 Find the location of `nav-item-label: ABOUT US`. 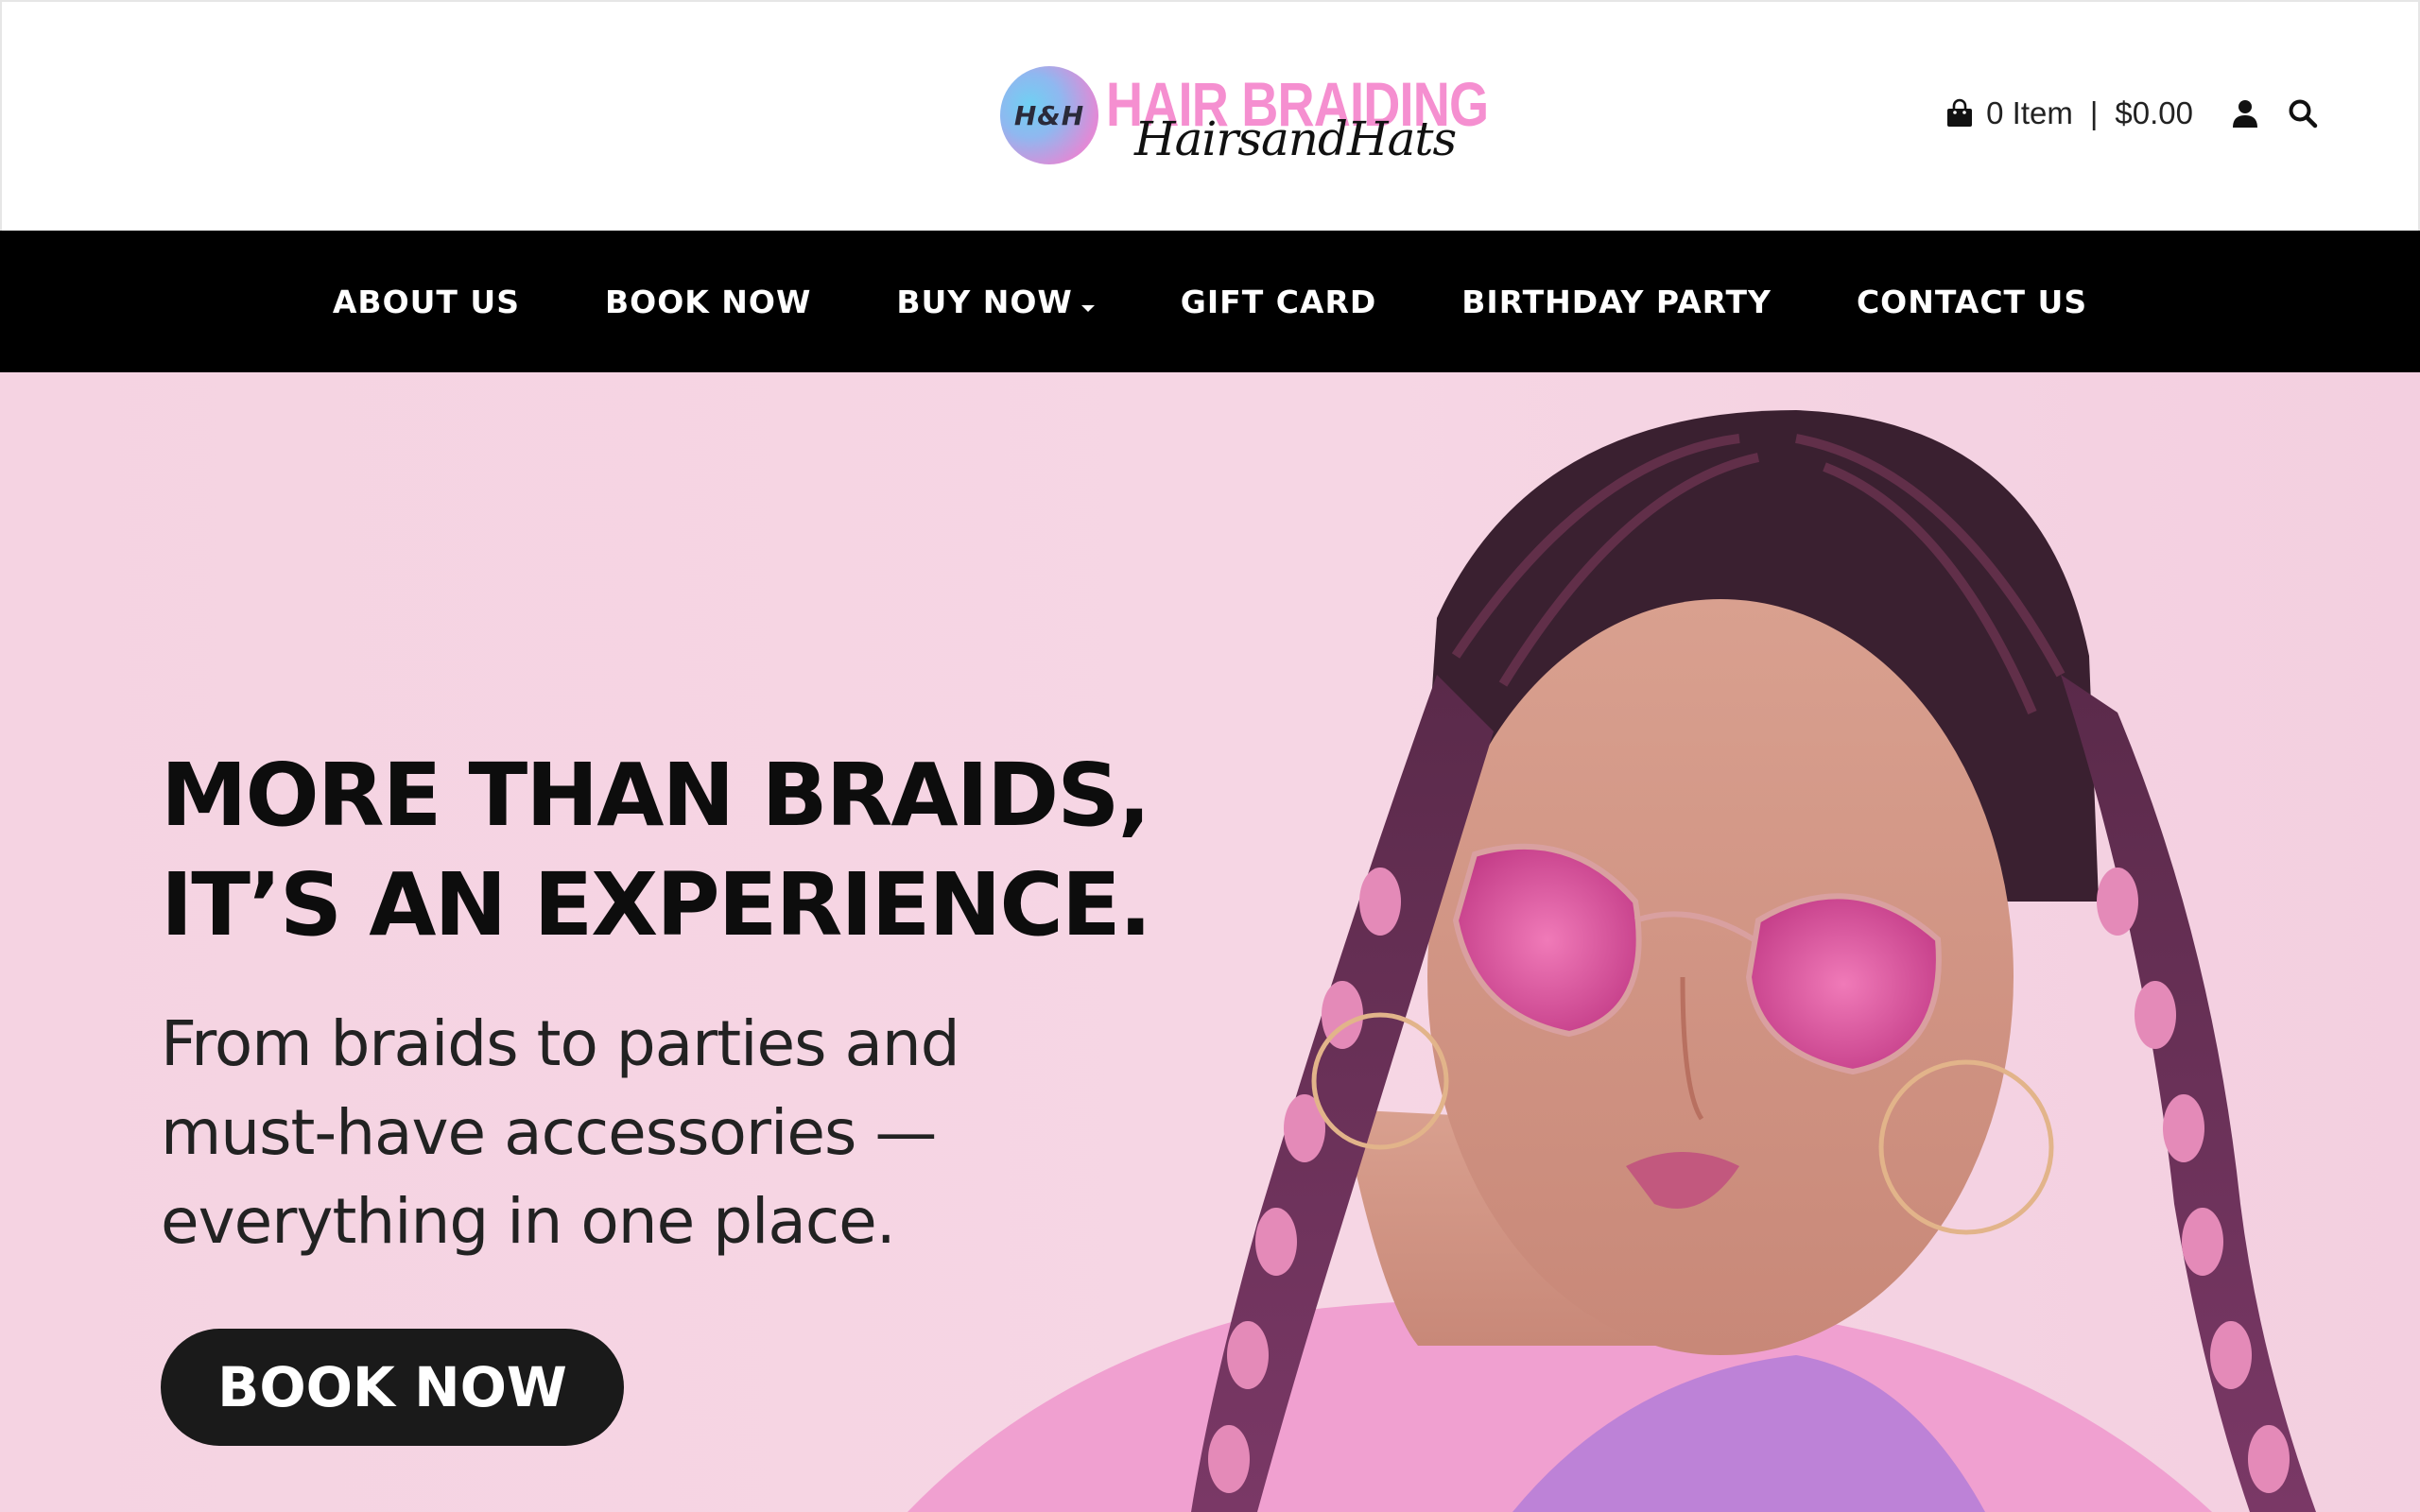

nav-item-label: ABOUT US is located at coordinates (426, 301).